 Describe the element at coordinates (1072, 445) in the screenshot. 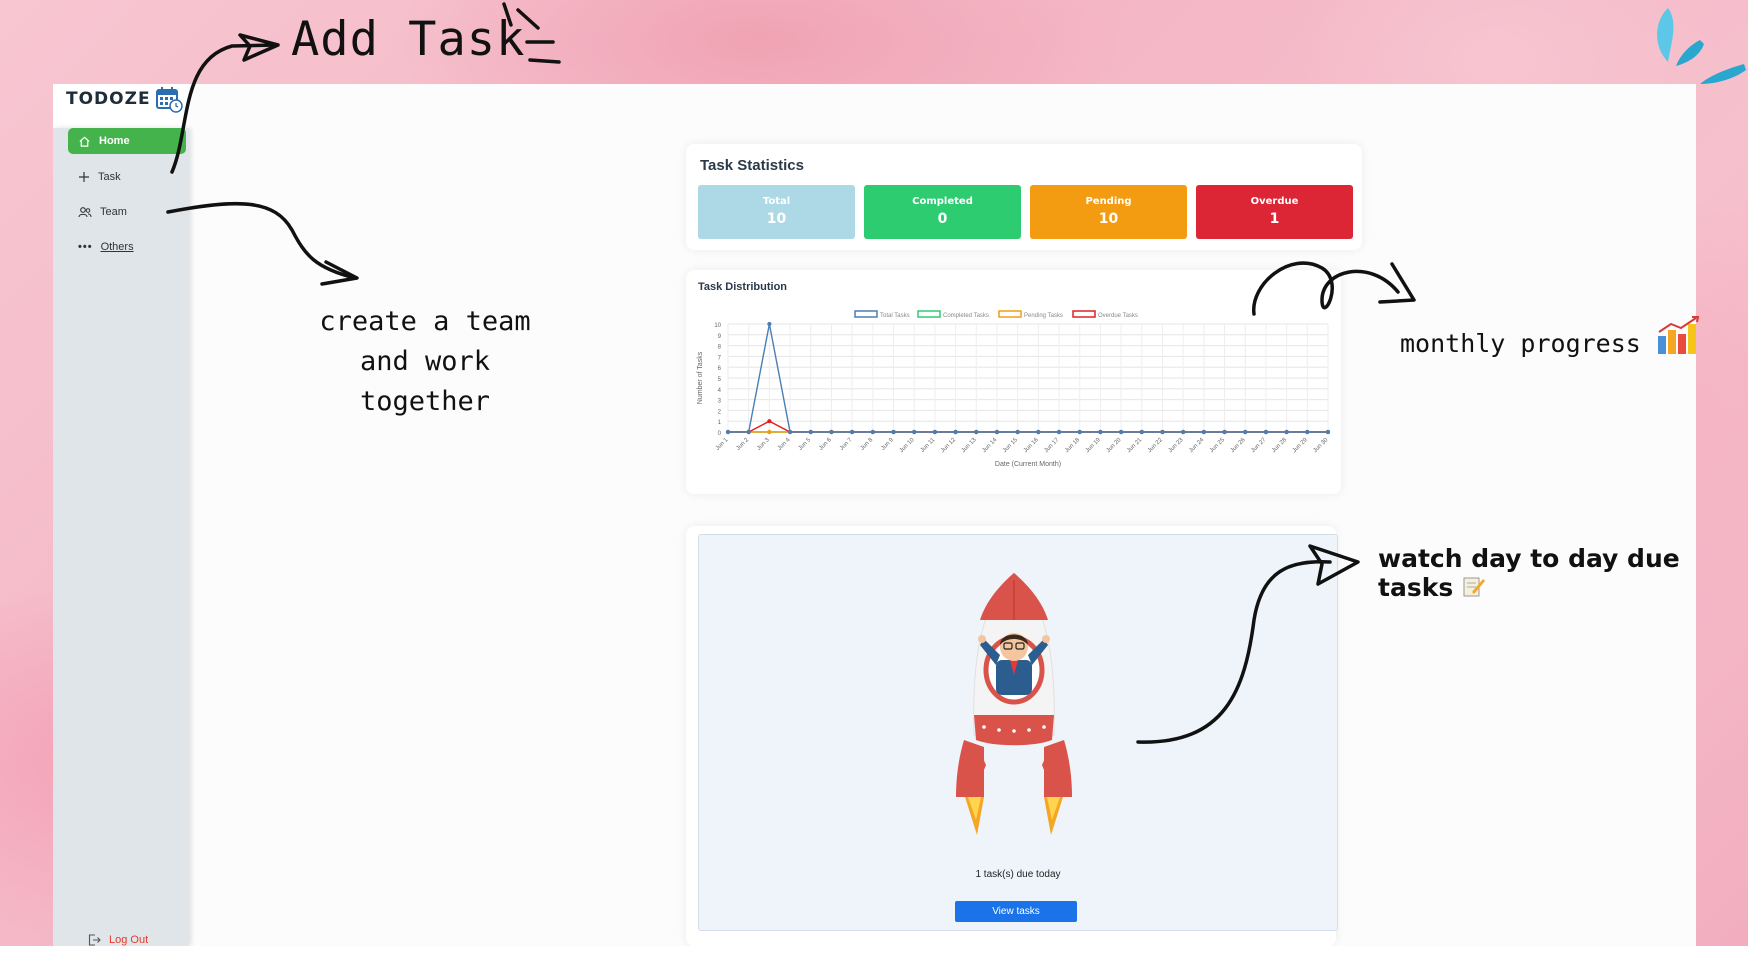

I see `x-tick-label: Jun 18` at that location.